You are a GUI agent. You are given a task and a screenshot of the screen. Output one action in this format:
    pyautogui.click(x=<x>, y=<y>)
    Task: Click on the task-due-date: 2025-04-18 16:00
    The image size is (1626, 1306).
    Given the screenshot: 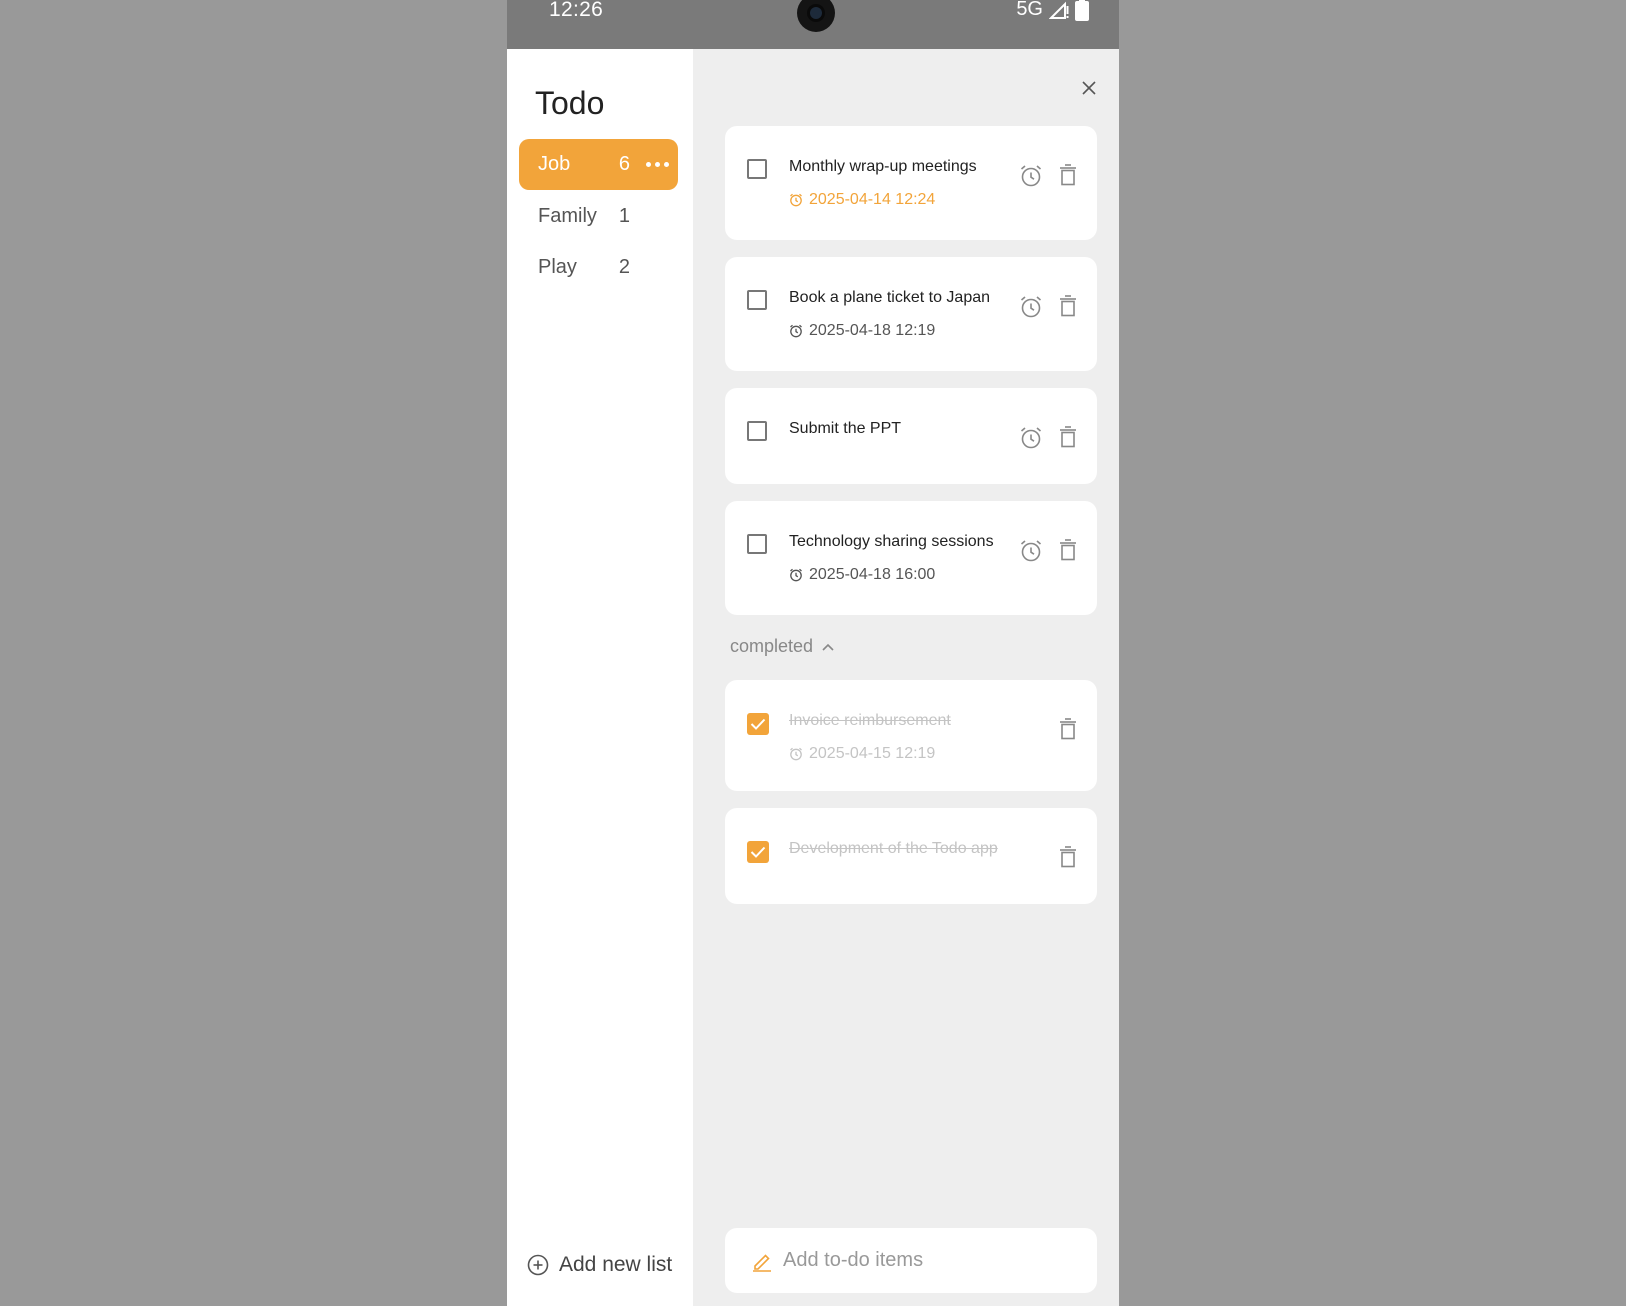 What is the action you would take?
    pyautogui.click(x=862, y=575)
    